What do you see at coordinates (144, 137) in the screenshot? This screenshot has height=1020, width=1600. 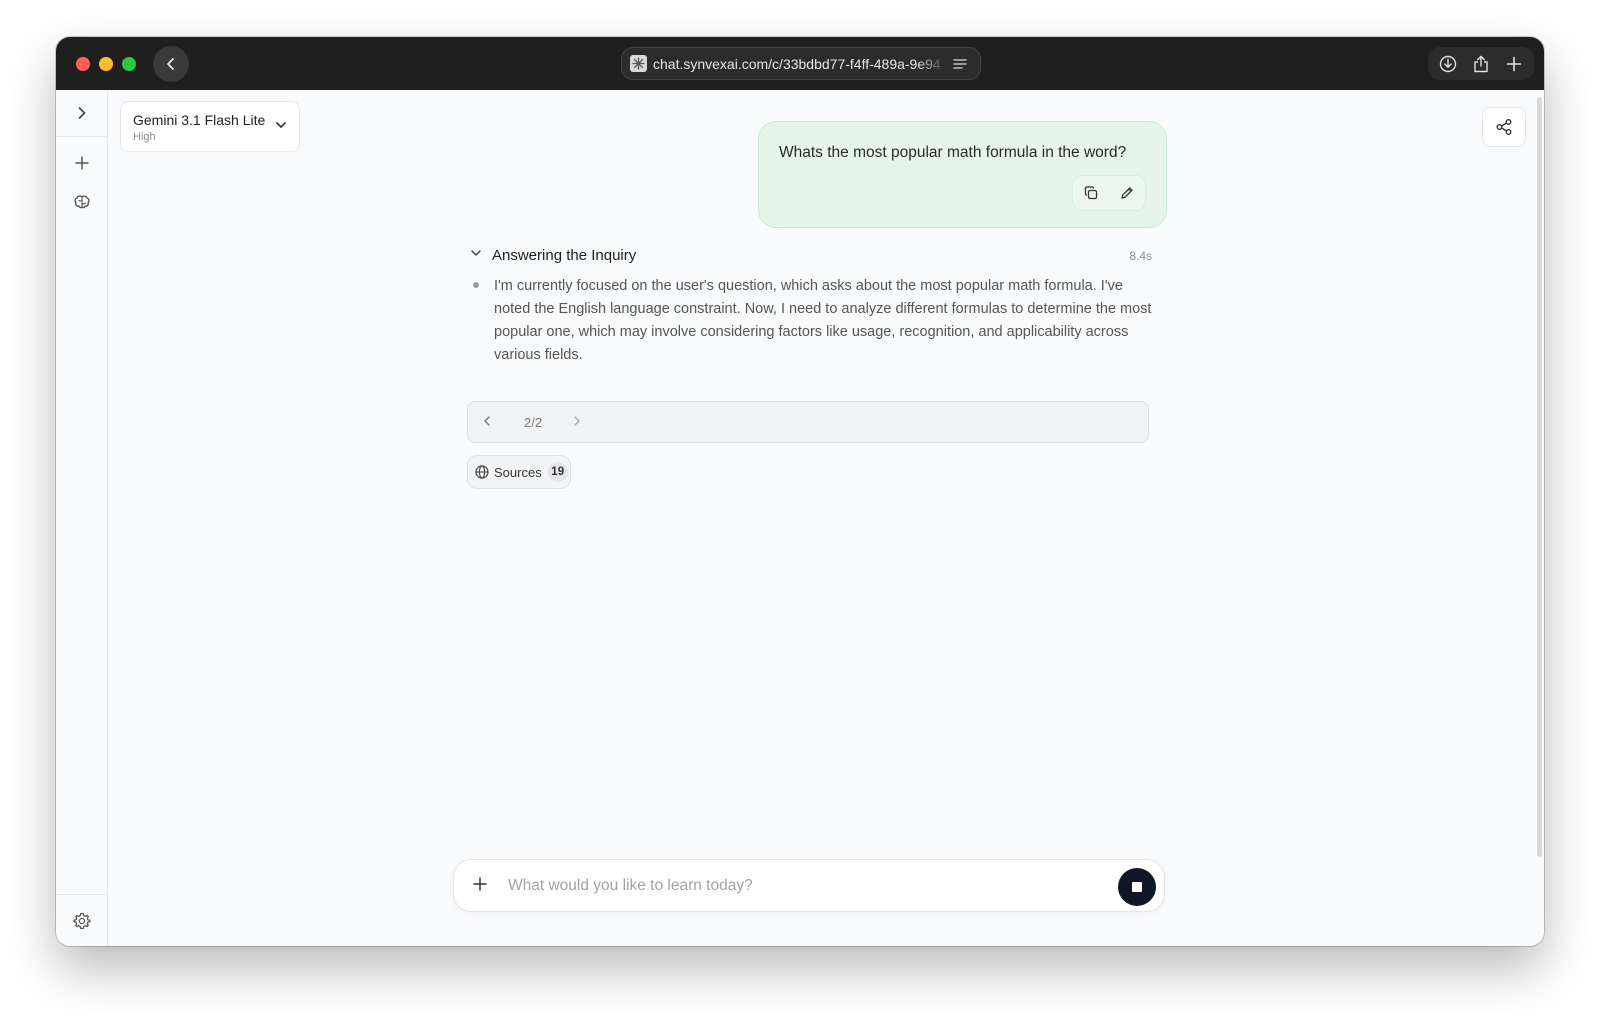 I see `model-effort: High` at bounding box center [144, 137].